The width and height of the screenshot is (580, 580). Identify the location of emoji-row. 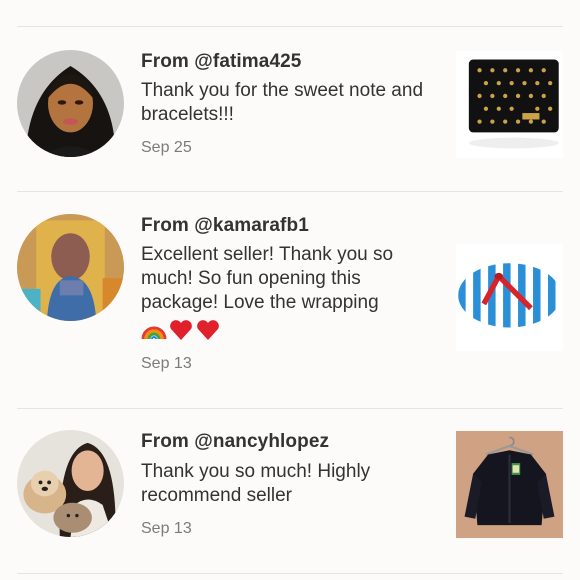
(286, 330).